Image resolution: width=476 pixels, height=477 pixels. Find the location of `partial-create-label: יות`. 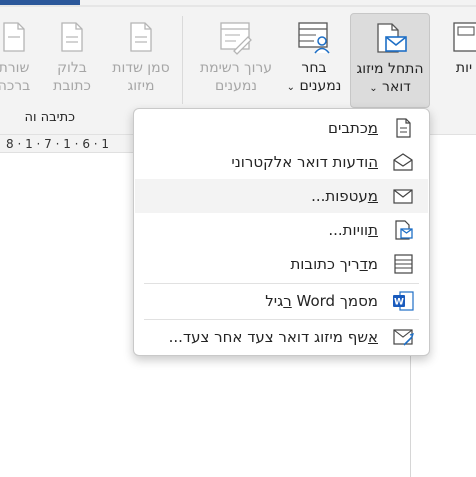

partial-create-label: יות is located at coordinates (464, 68).